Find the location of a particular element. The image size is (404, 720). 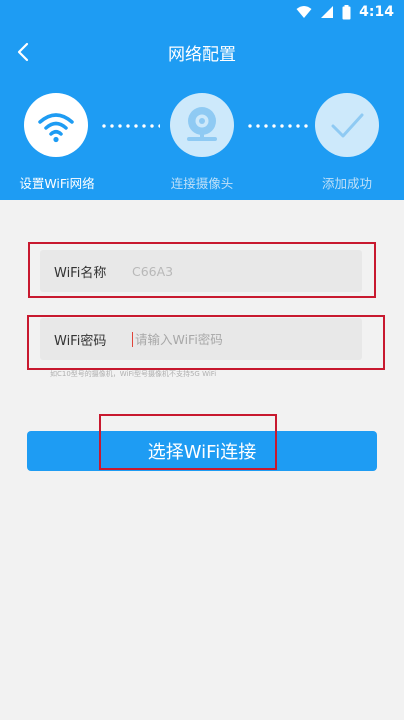

step-success is located at coordinates (347, 125).